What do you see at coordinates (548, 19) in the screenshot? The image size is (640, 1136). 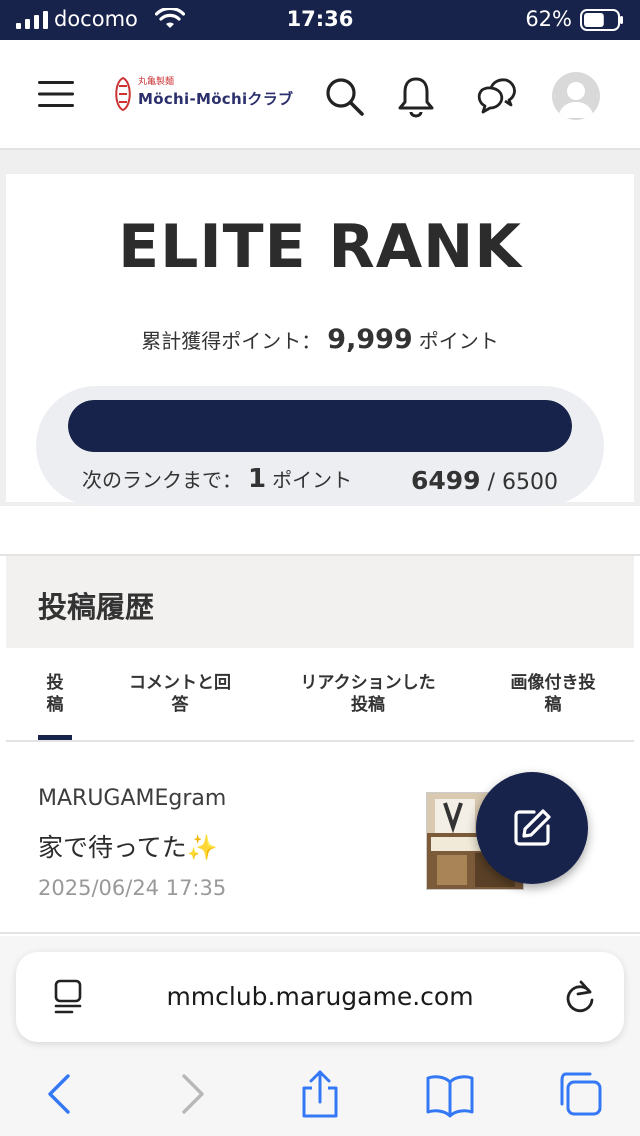 I see `battery-percent: 62%` at bounding box center [548, 19].